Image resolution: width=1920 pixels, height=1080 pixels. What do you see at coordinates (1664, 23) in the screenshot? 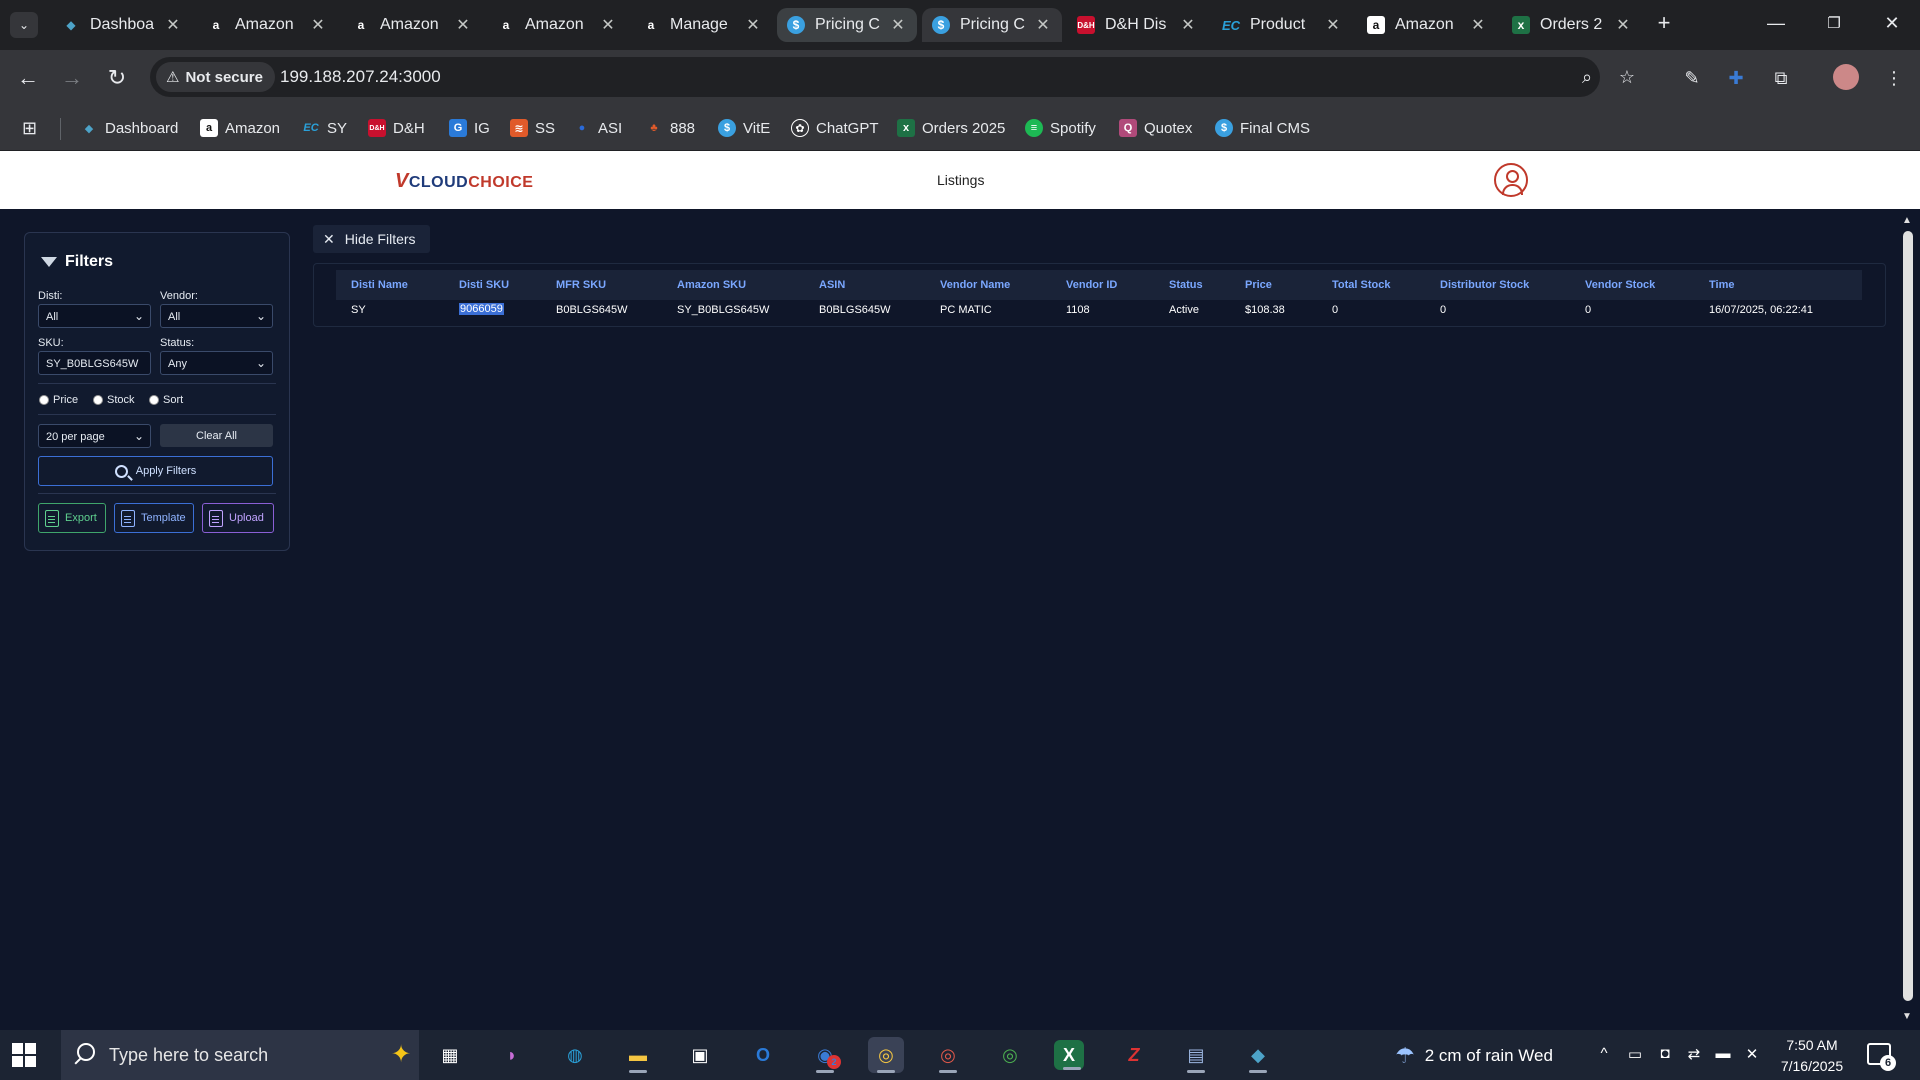
I see `new-tab-button: +` at bounding box center [1664, 23].